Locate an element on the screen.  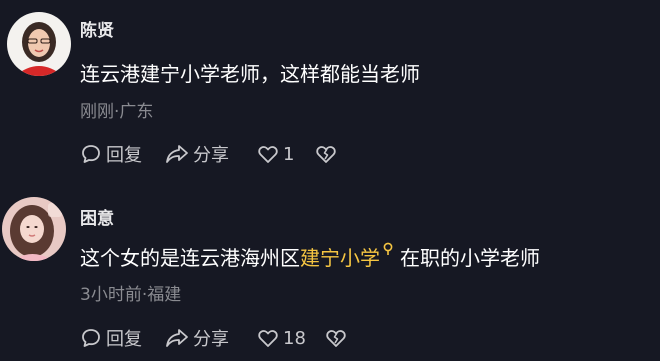
like-button: 1 is located at coordinates (286, 154).